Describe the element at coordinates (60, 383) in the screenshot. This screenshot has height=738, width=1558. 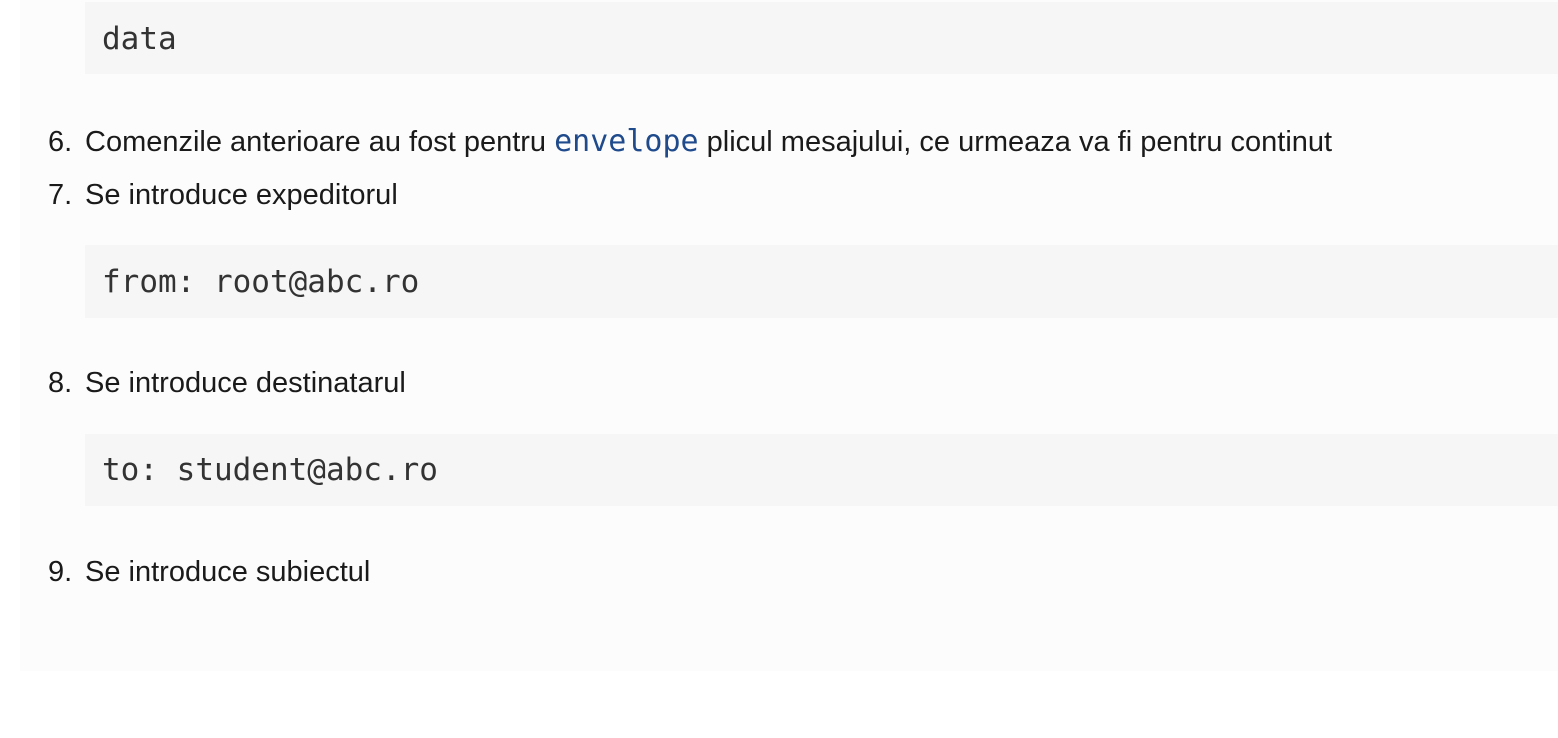
I see `list-item-number: 8.` at that location.